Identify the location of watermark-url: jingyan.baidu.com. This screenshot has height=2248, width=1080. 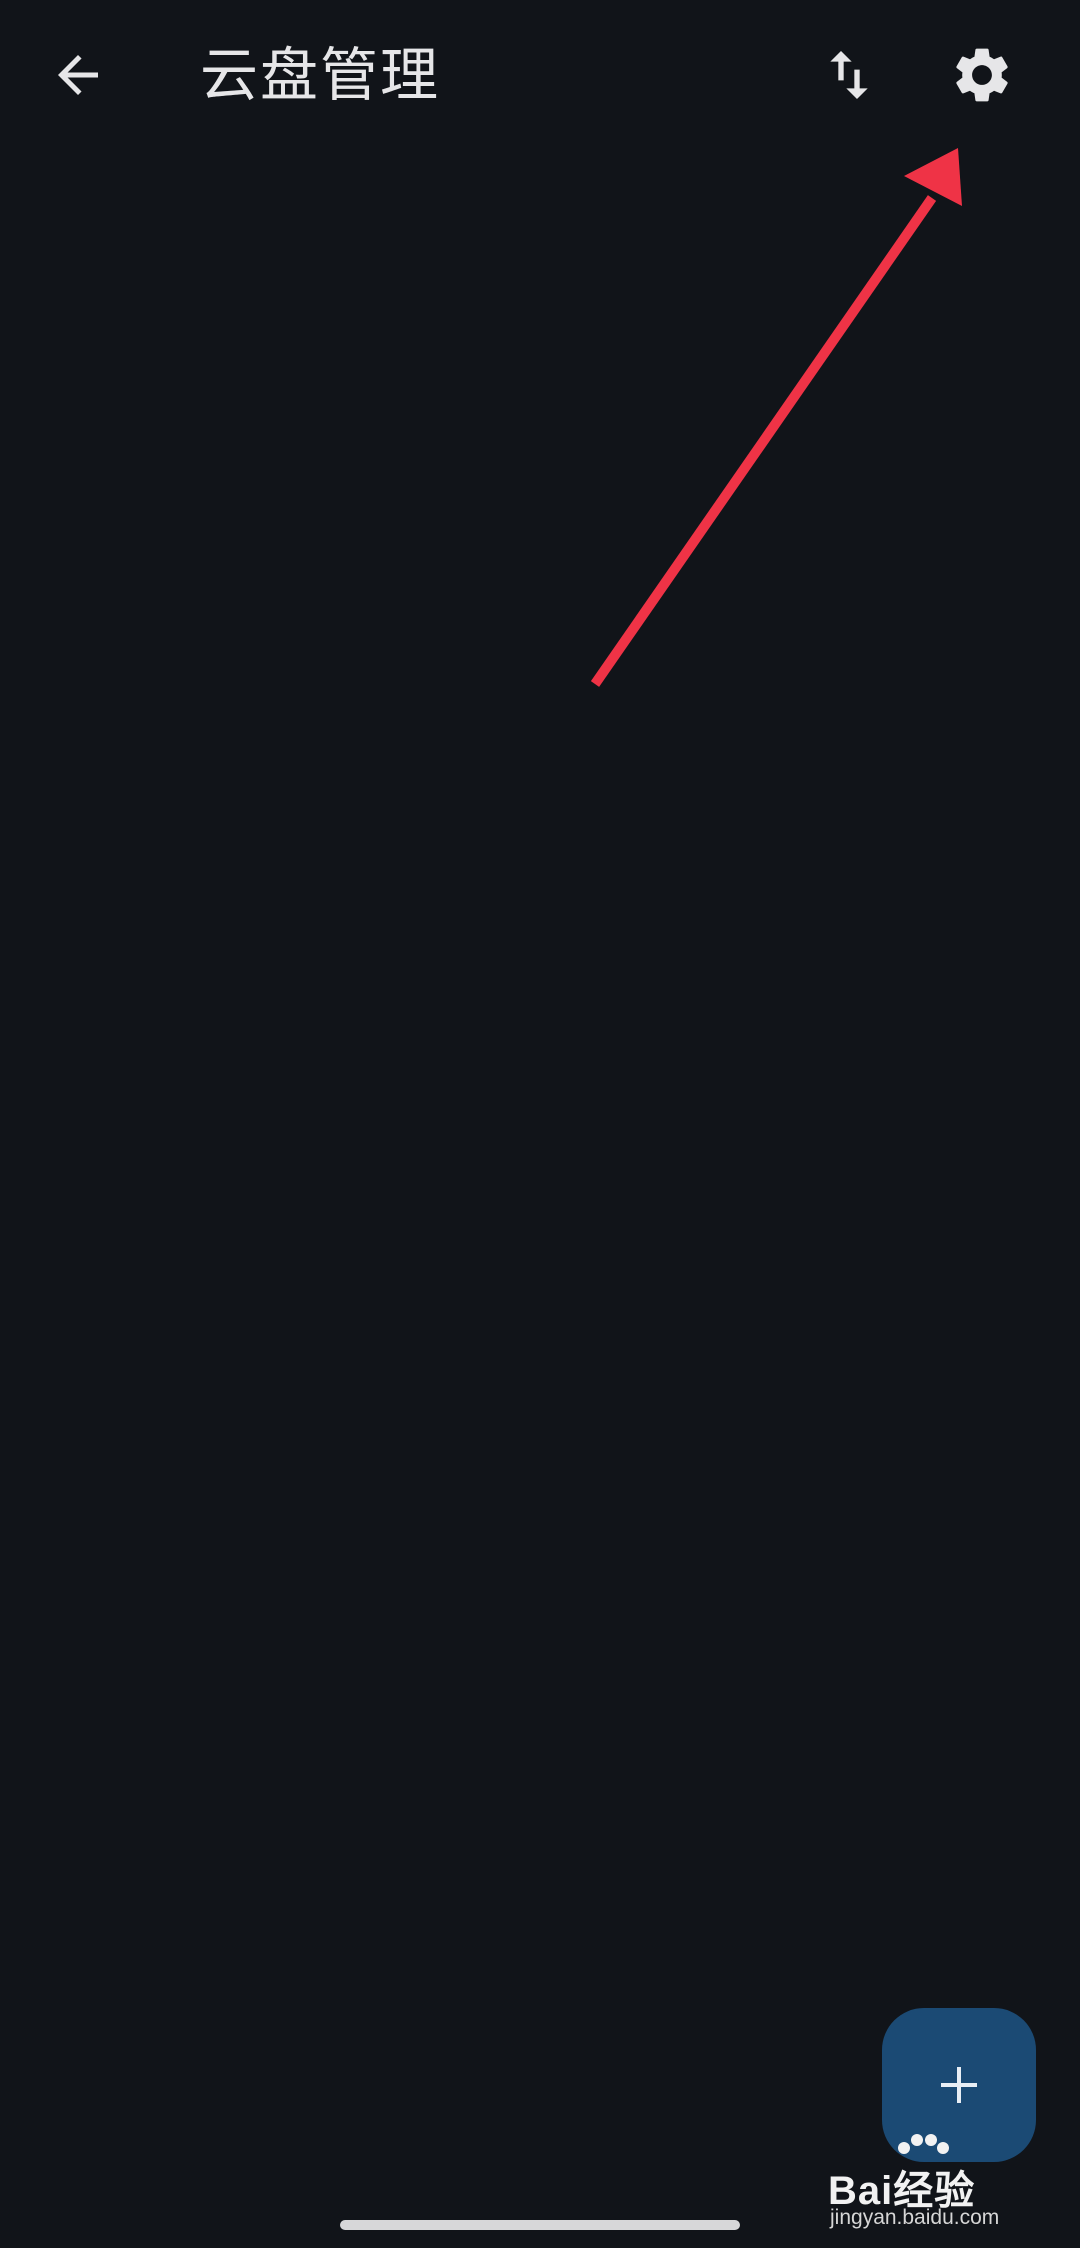
(915, 2217).